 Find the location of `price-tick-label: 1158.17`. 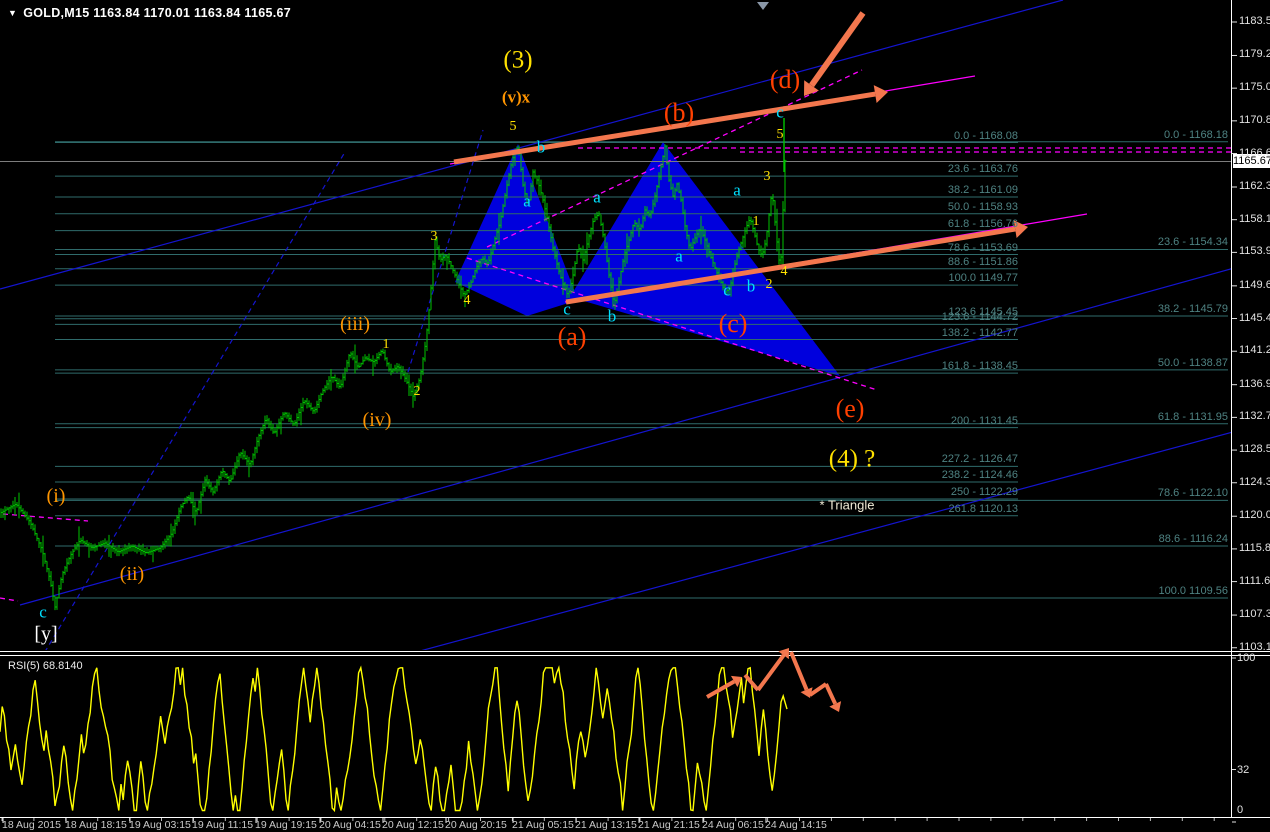

price-tick-label: 1158.17 is located at coordinates (1254, 218).